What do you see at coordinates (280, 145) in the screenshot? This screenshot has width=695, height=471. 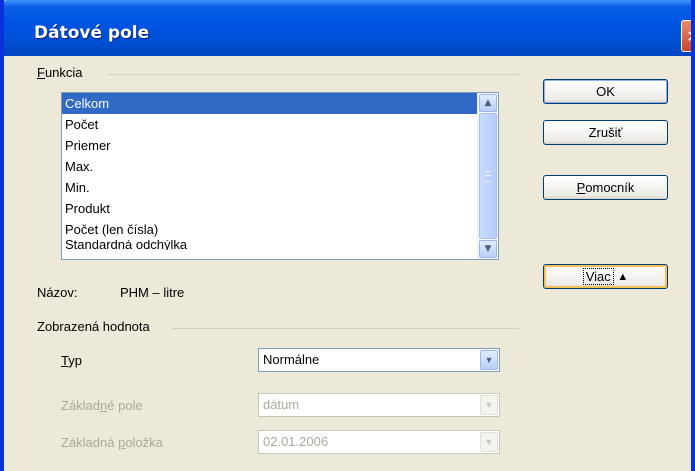 I see `function-list-item: Priemer` at bounding box center [280, 145].